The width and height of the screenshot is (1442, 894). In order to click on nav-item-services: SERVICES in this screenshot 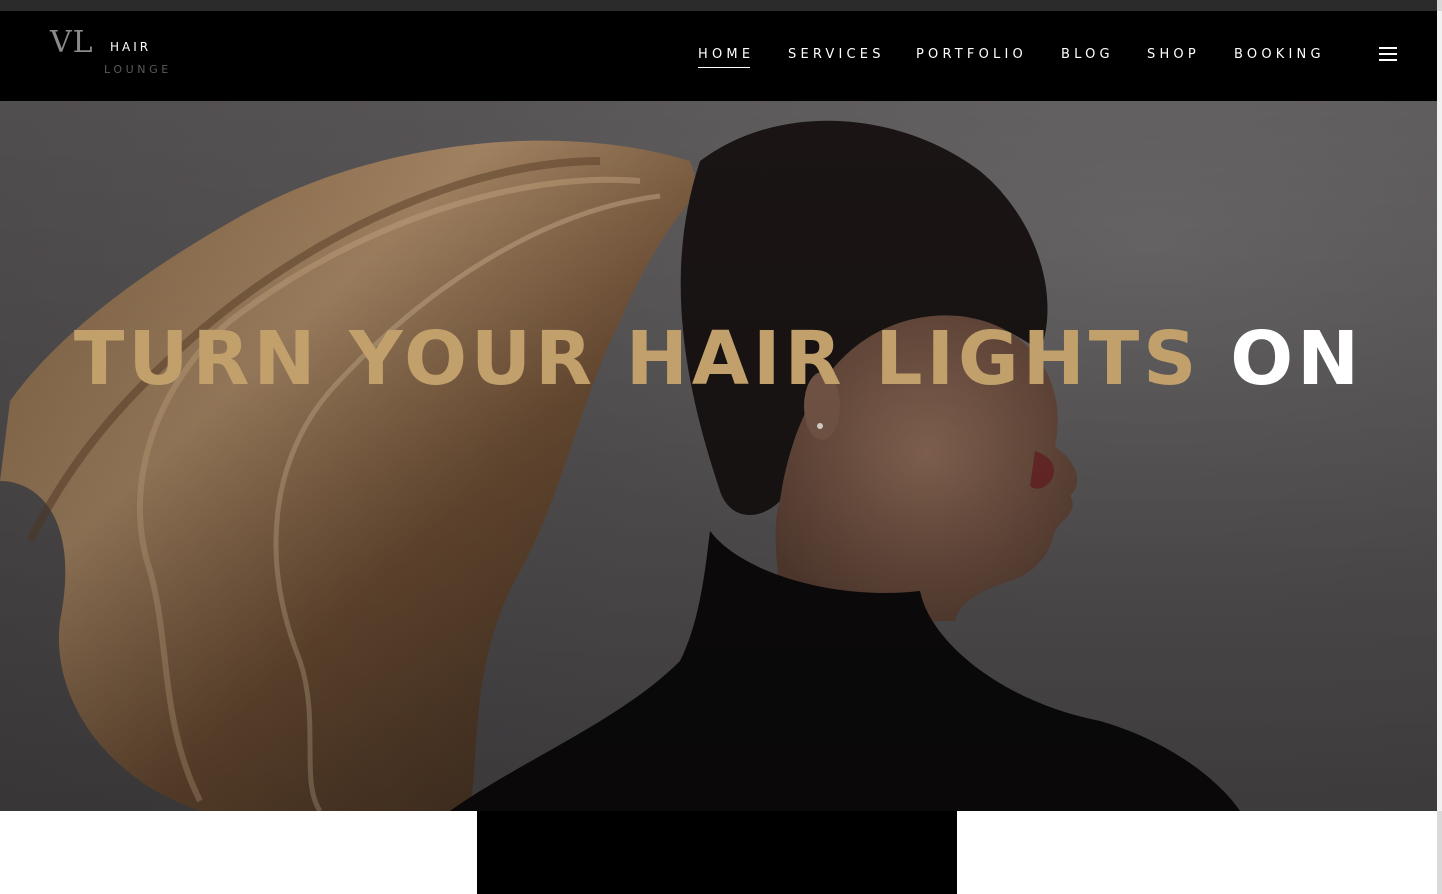, I will do `click(836, 54)`.